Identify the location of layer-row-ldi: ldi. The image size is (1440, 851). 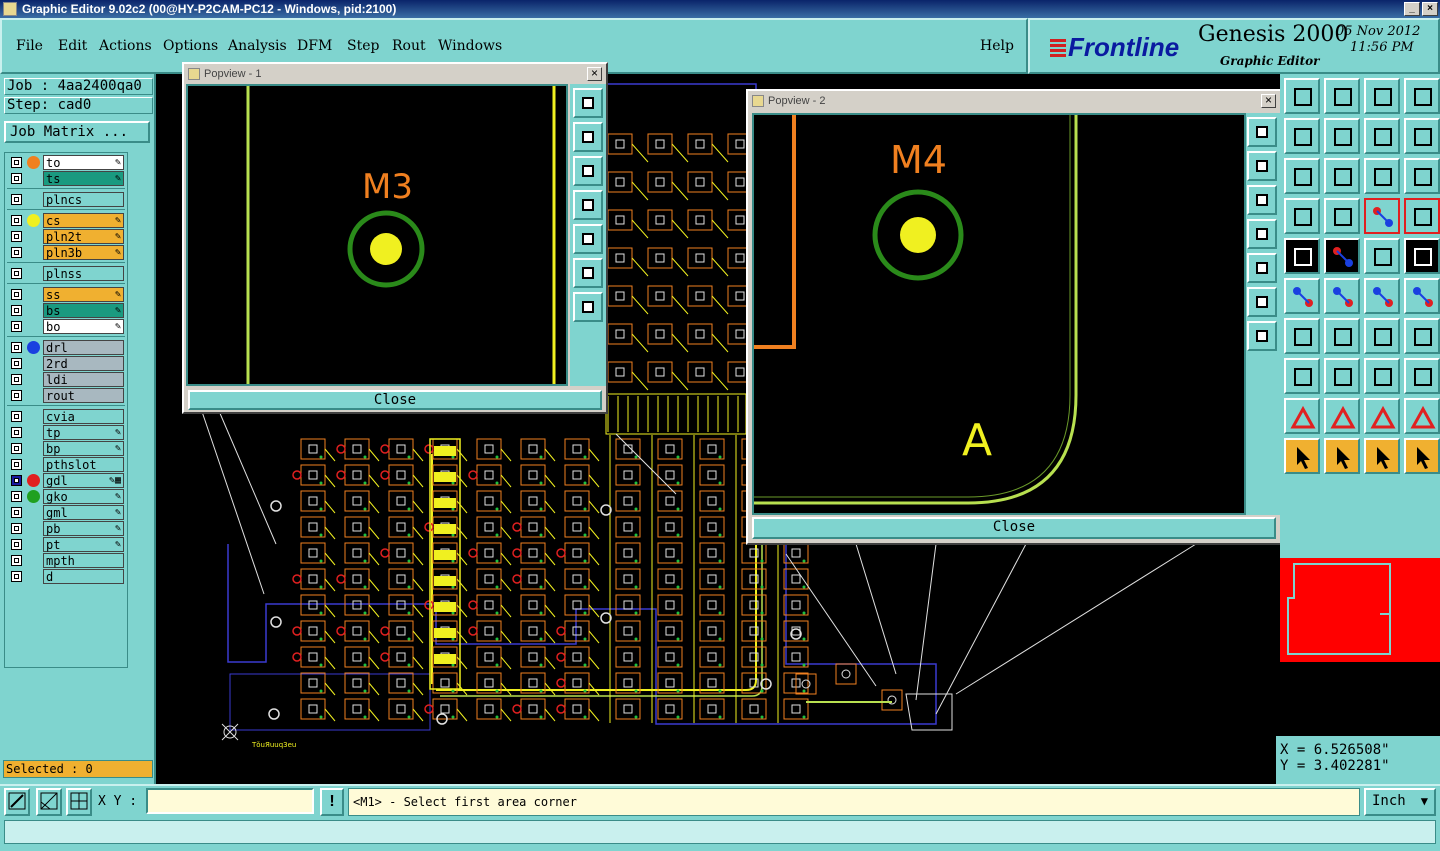
(67, 379).